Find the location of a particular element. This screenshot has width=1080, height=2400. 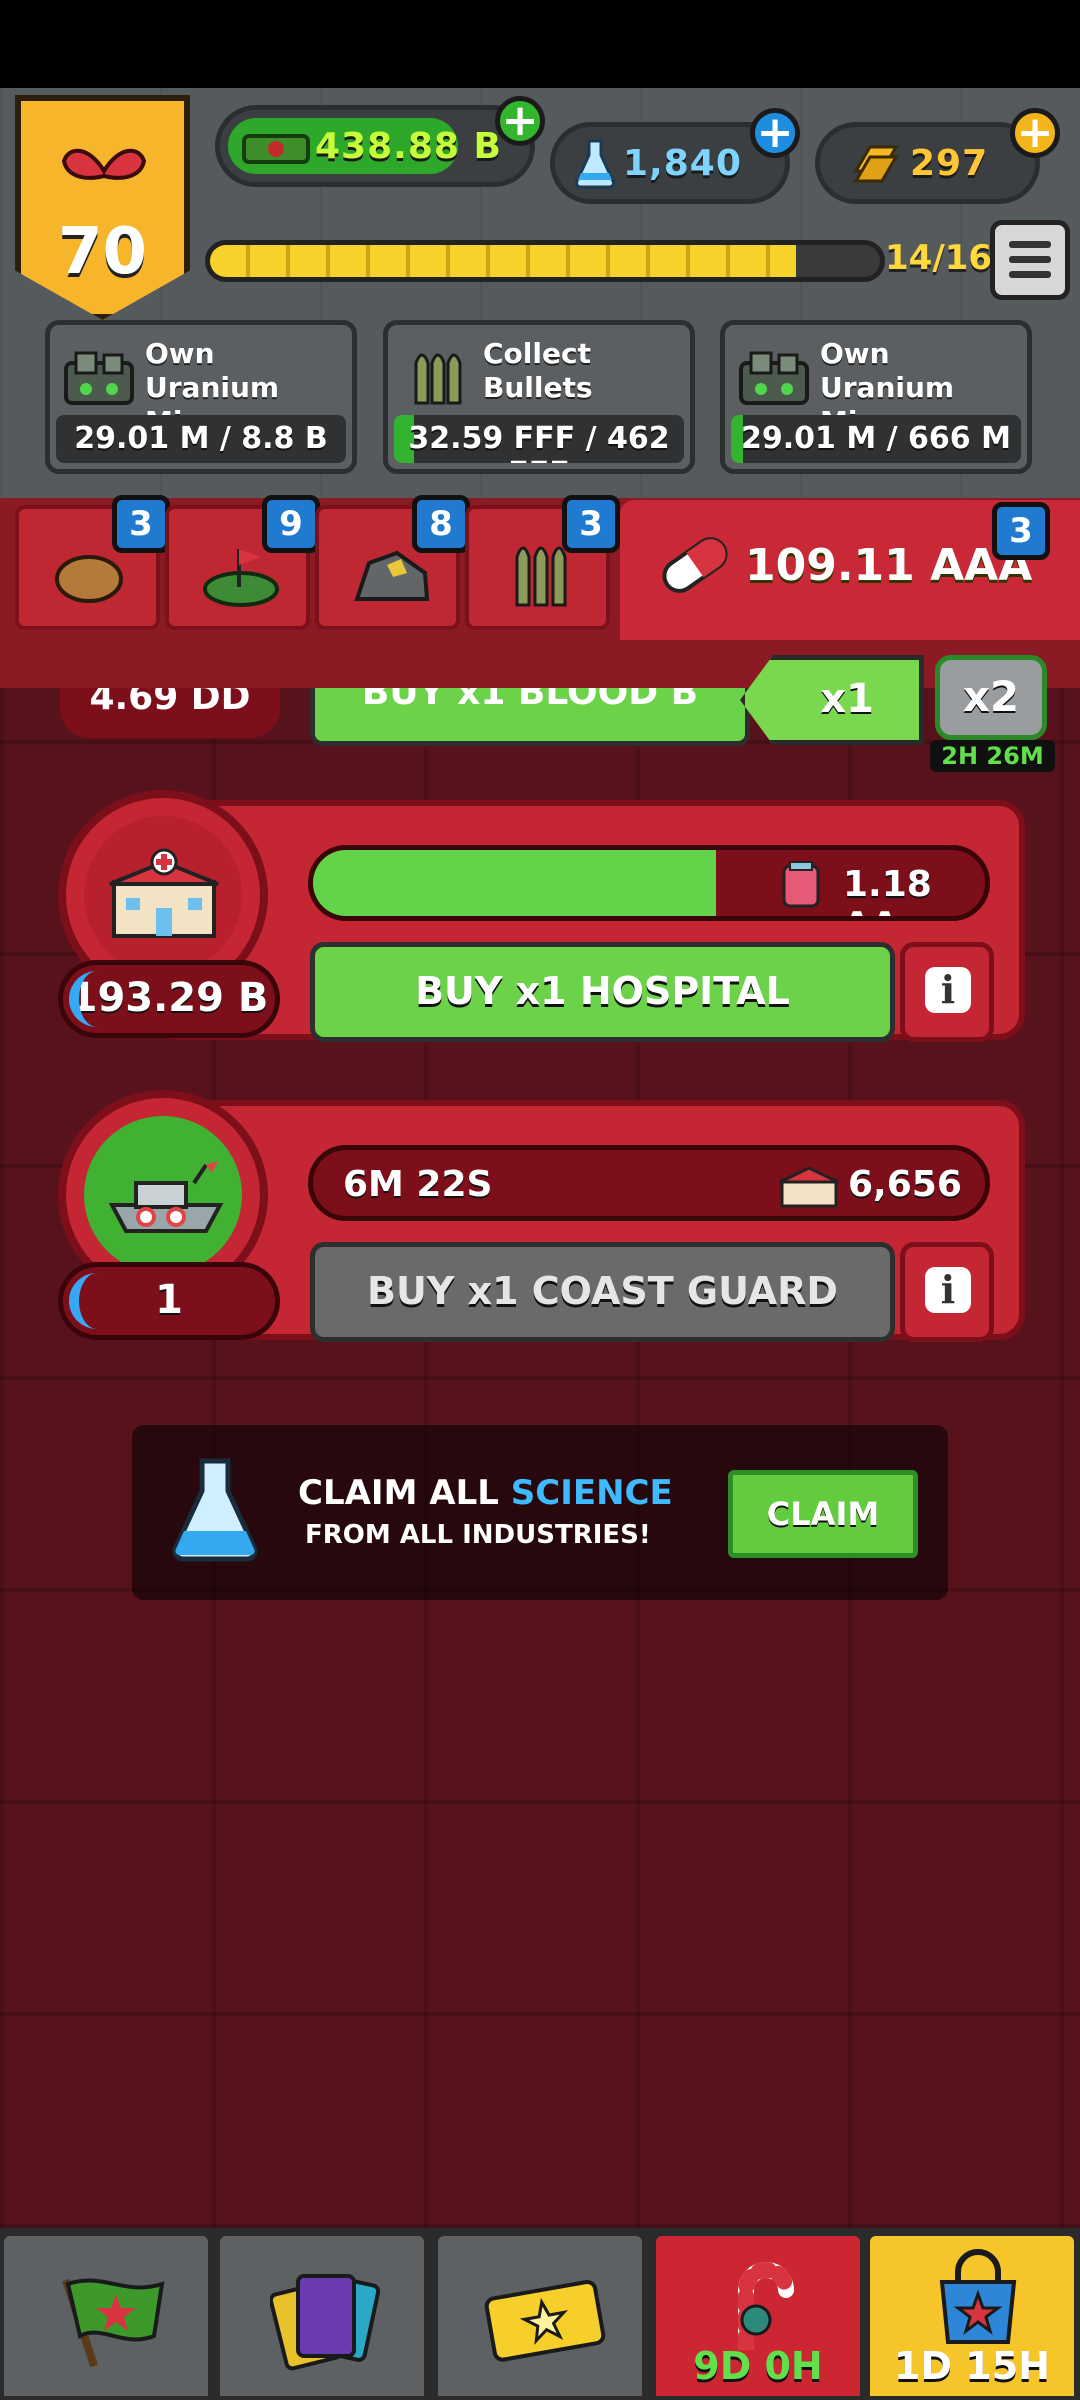

nav-shop: 1D 15H is located at coordinates (972, 2316).